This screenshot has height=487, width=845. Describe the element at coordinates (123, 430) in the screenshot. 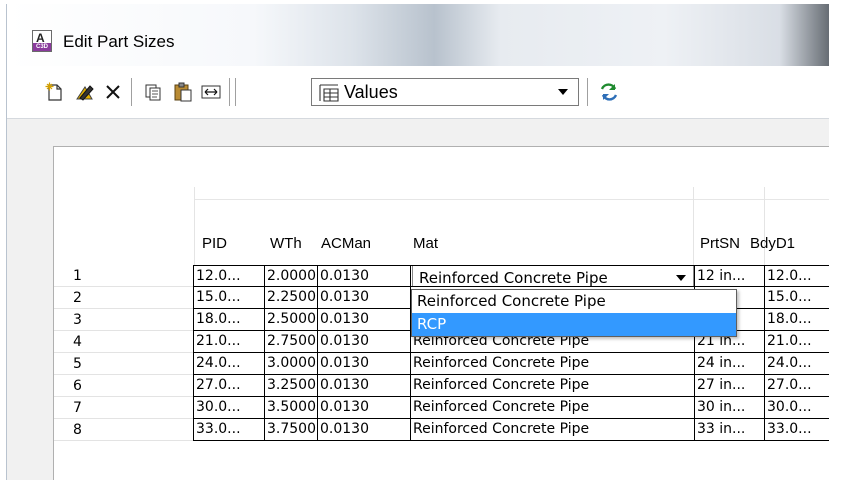

I see `row-number: 8` at that location.